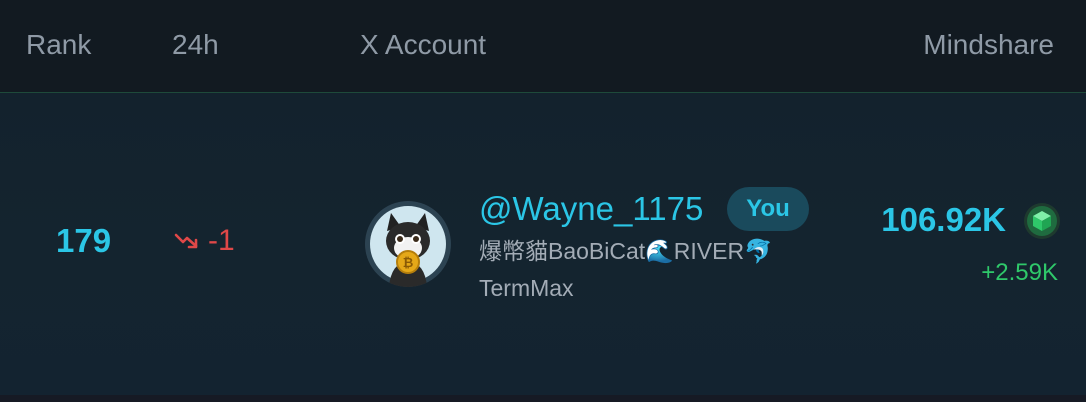 The image size is (1086, 402). Describe the element at coordinates (221, 240) in the screenshot. I see `change-value: -1` at that location.